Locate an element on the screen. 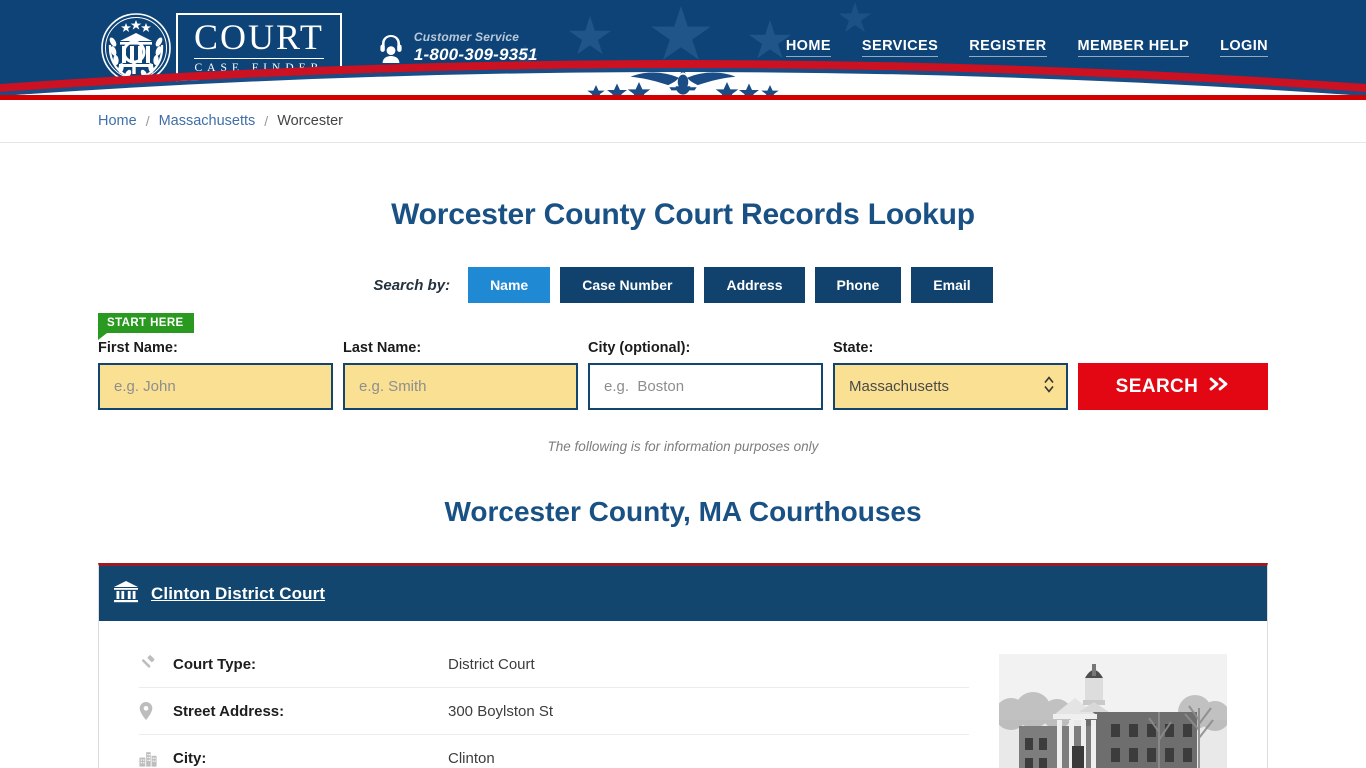 This screenshot has width=1366, height=768. search-button: SEARCH is located at coordinates (1173, 386).